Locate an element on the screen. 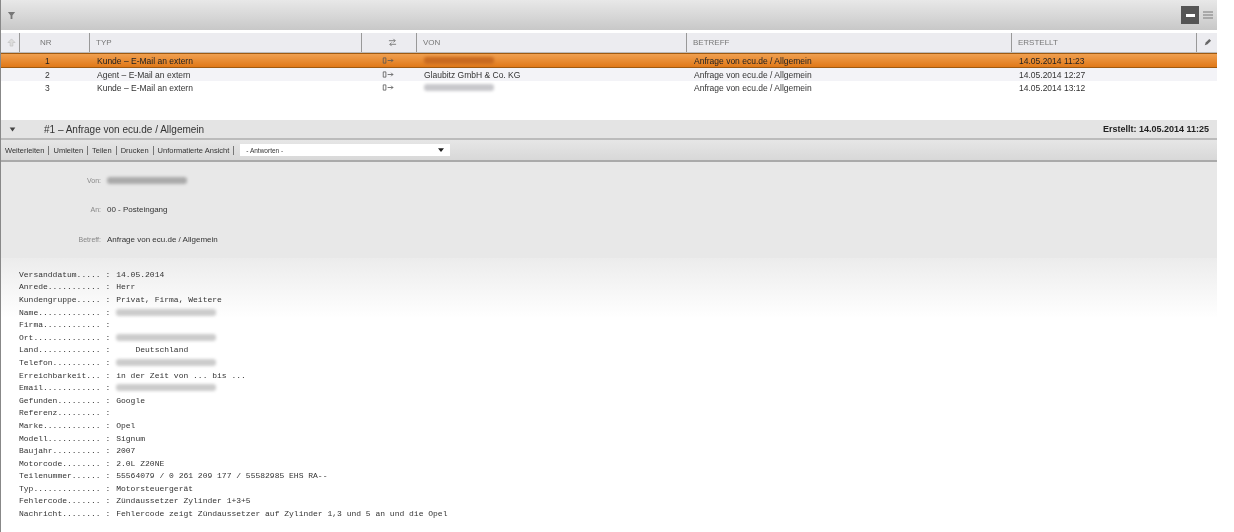  column-header: TYP is located at coordinates (104, 42).